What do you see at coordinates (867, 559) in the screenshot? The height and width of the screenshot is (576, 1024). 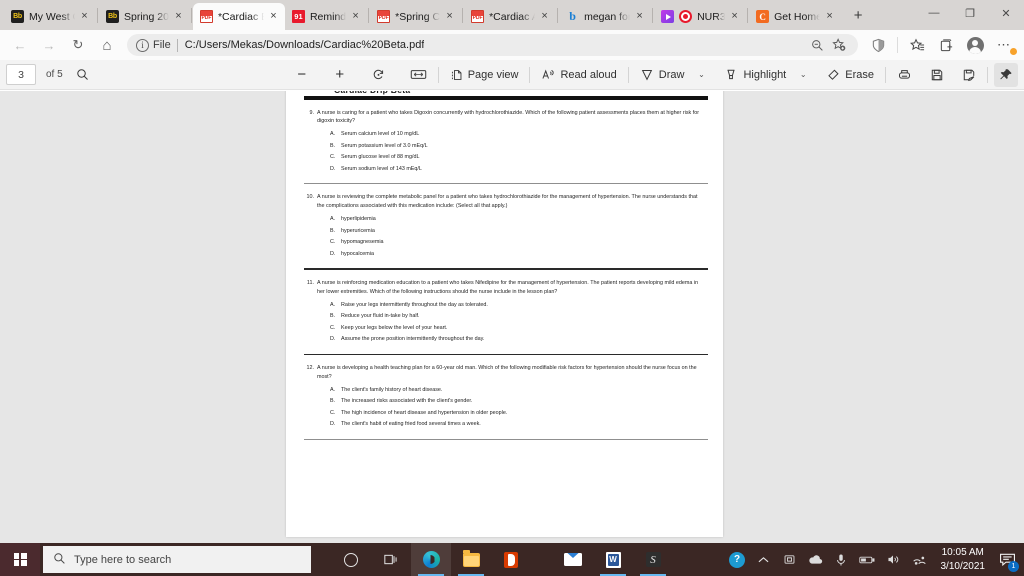 I see `battery-icon` at bounding box center [867, 559].